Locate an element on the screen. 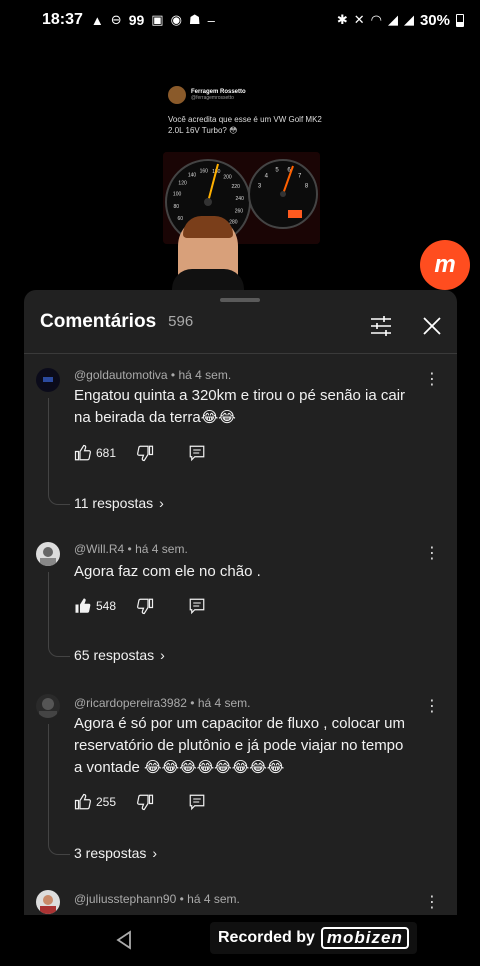  watermark-label: Recorded by is located at coordinates (266, 937).